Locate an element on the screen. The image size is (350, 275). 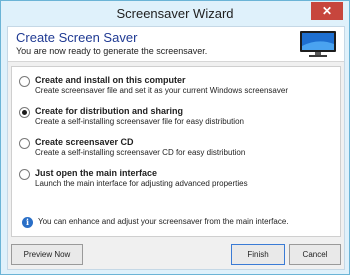
option-title: Create screensaver CD is located at coordinates (84, 142).